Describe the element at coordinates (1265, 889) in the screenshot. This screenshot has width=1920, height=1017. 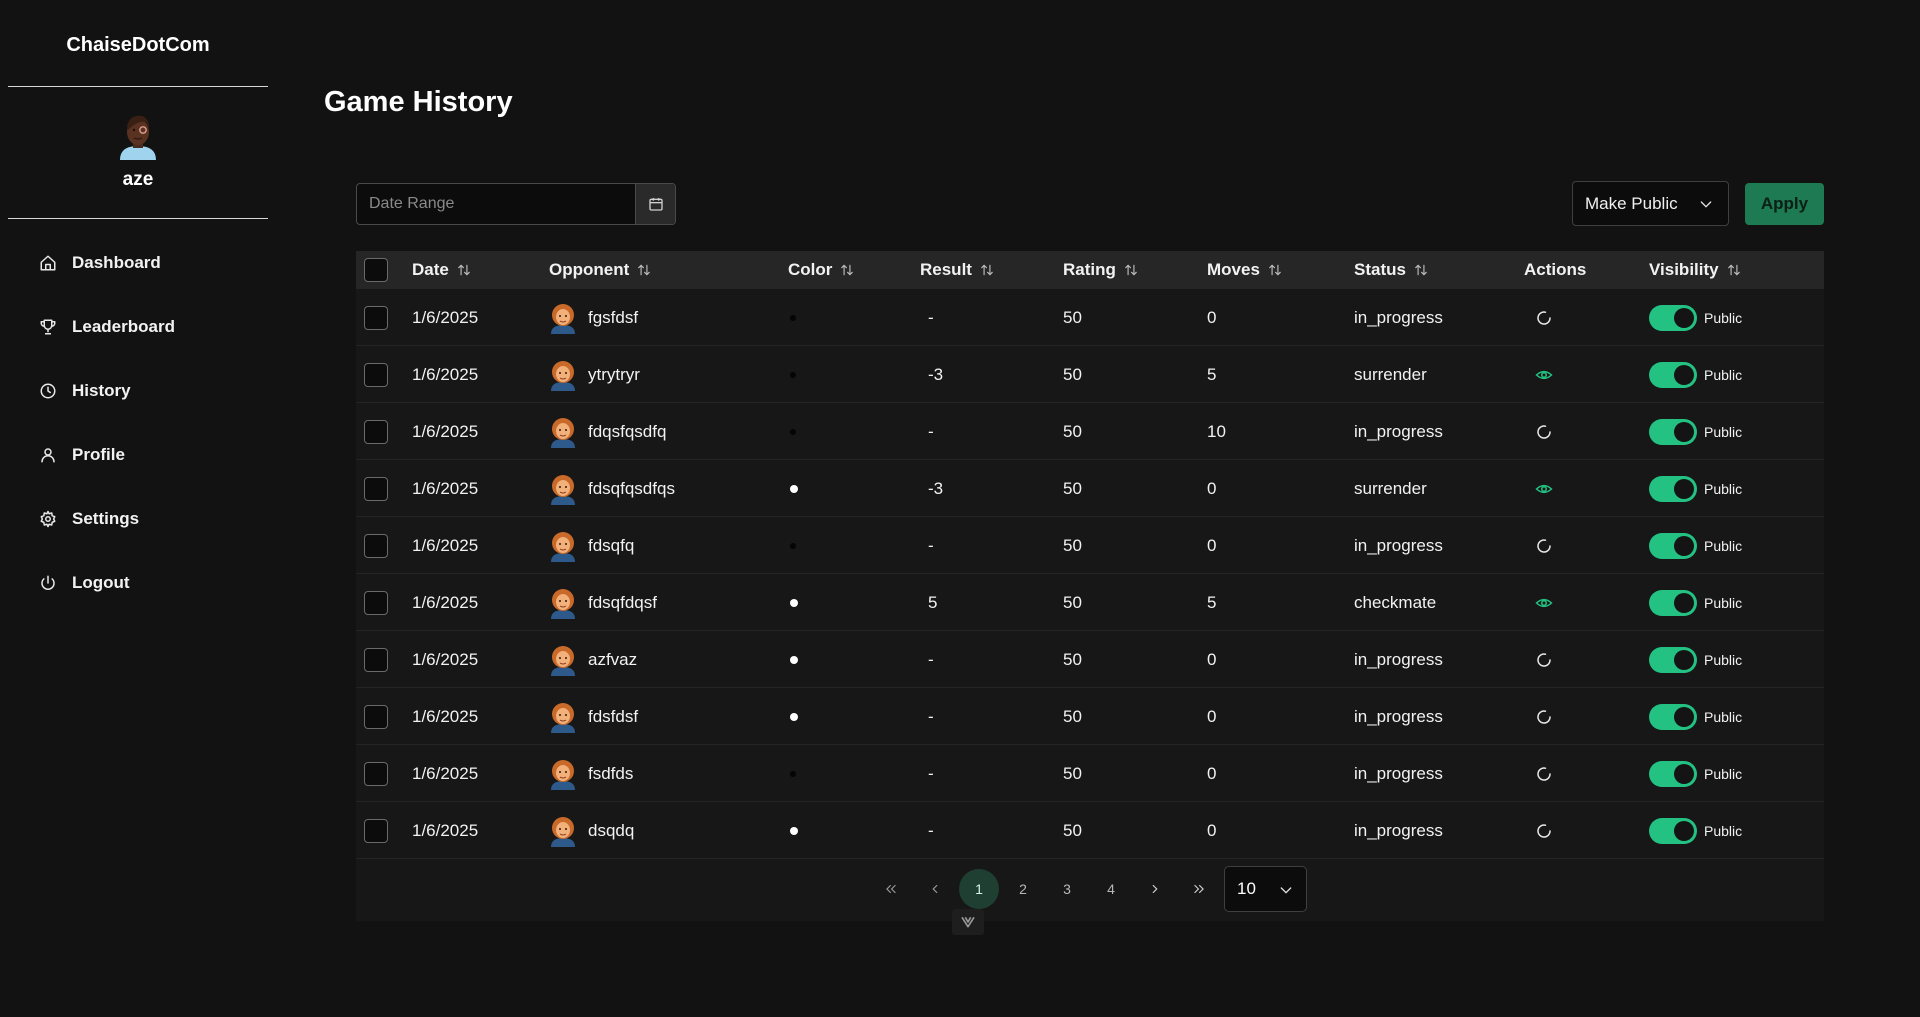
I see `rows-per-page-select: 10` at that location.